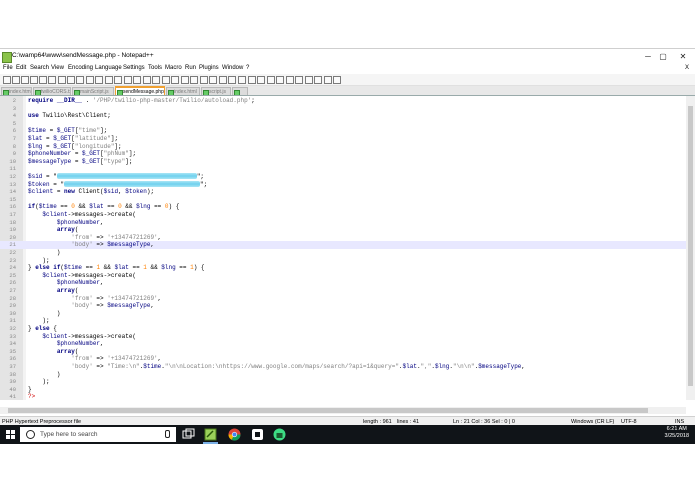 This screenshot has width=695, height=494. Describe the element at coordinates (343, 382) in the screenshot. I see `code-line: 39 );` at that location.